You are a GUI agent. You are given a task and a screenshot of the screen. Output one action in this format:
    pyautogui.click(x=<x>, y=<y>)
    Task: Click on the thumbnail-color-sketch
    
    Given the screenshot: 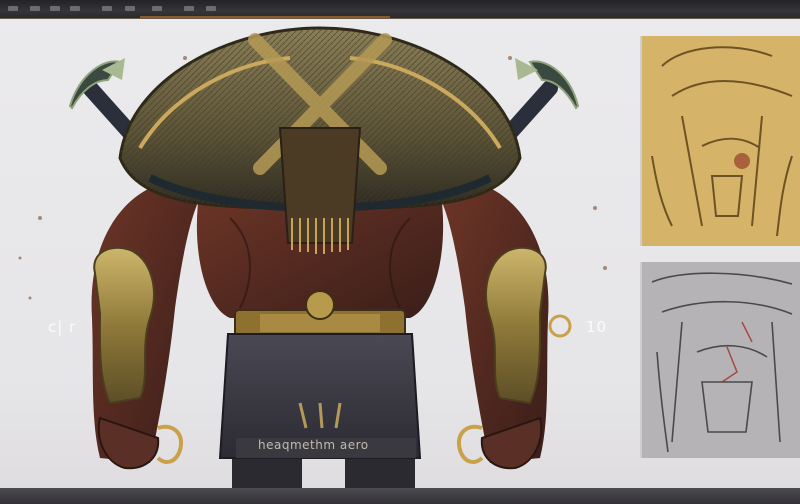 What is the action you would take?
    pyautogui.click(x=720, y=141)
    